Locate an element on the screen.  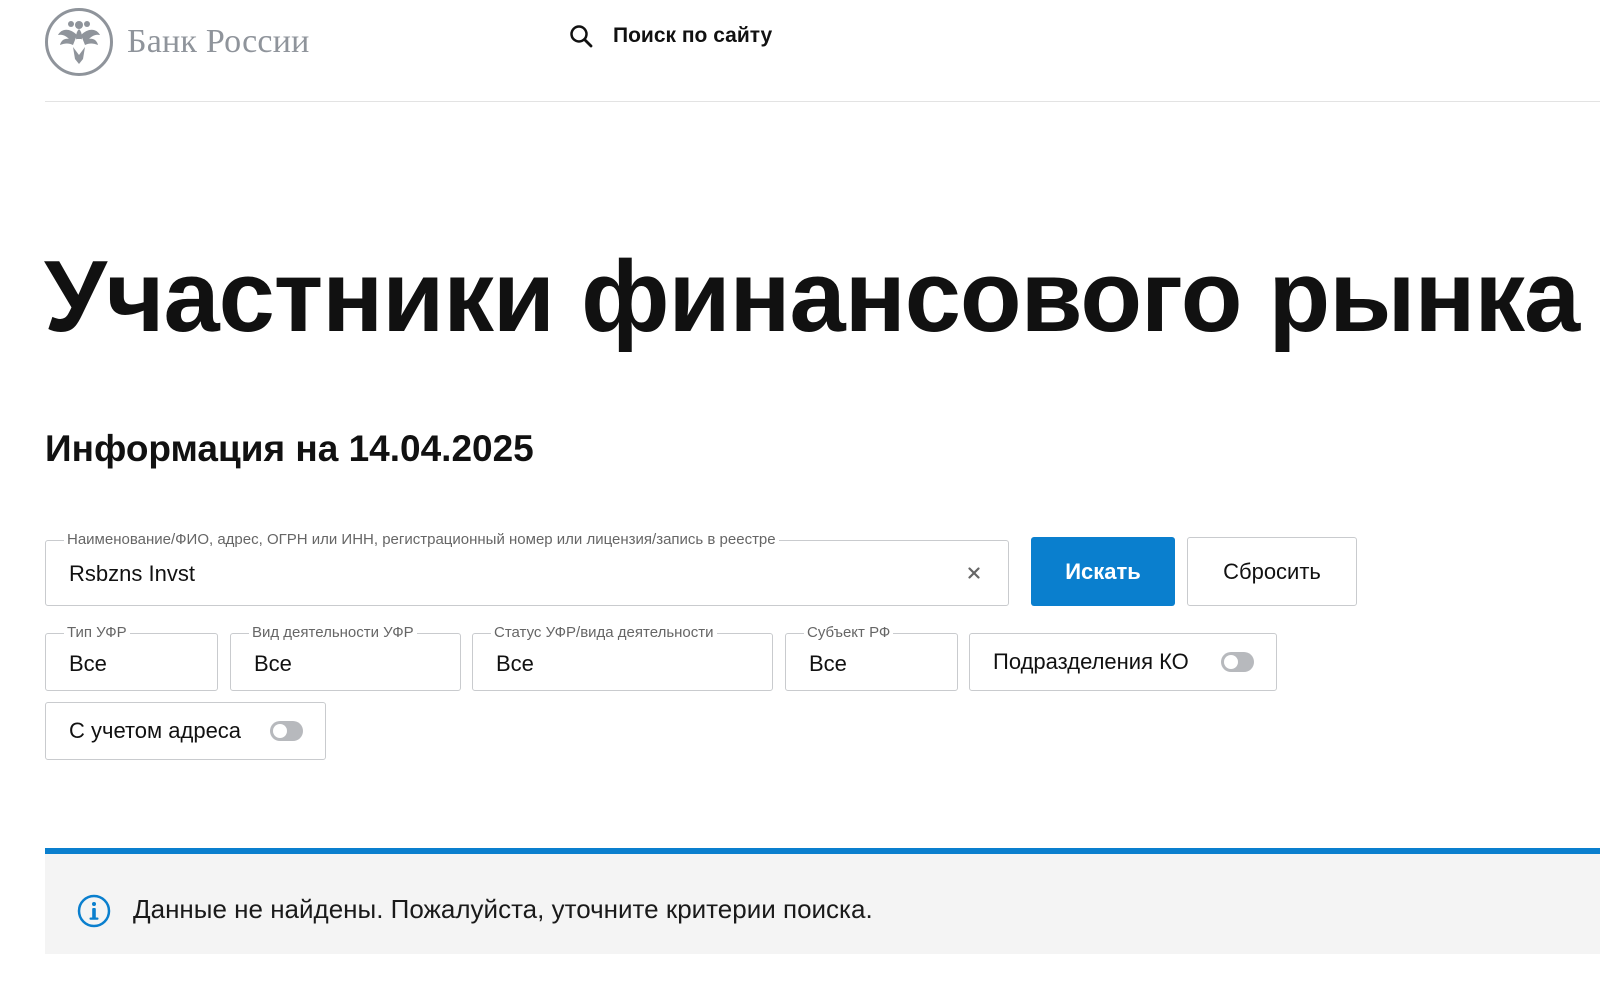
type-select-value: Все is located at coordinates (88, 663).